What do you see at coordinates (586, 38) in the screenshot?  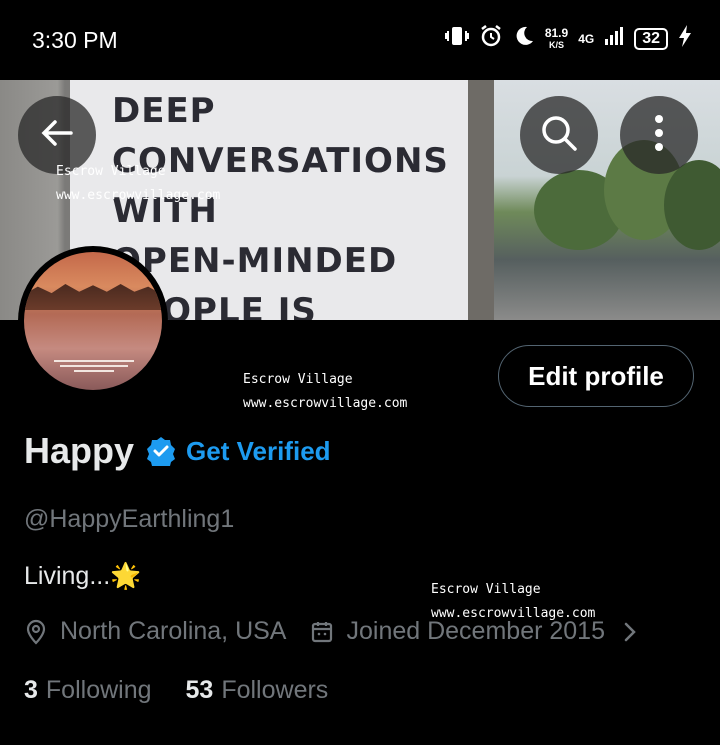 I see `network-type: 4G` at bounding box center [586, 38].